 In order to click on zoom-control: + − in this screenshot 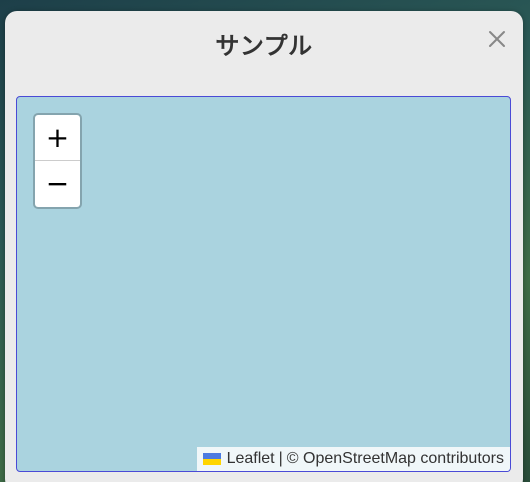, I will do `click(57, 161)`.